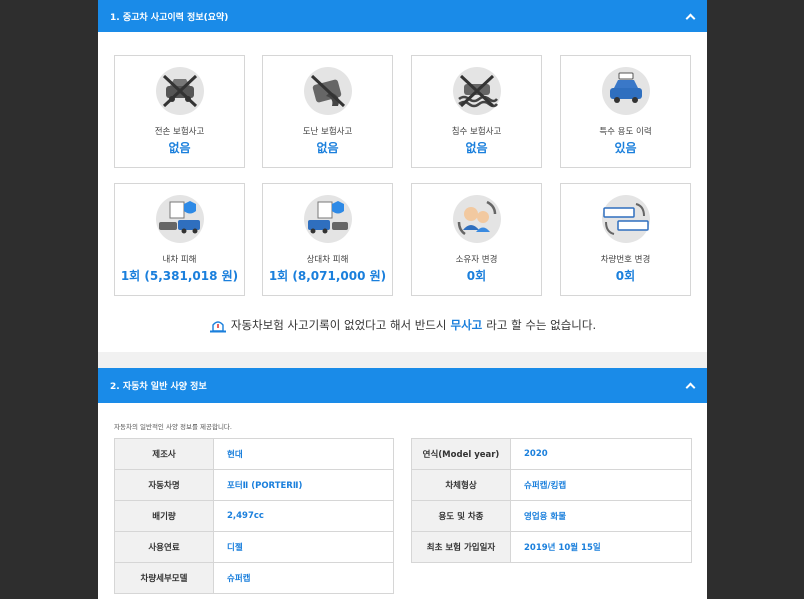  What do you see at coordinates (169, 17) in the screenshot?
I see `section1-title: 1. 중고차 사고이력 정보(요약)` at bounding box center [169, 17].